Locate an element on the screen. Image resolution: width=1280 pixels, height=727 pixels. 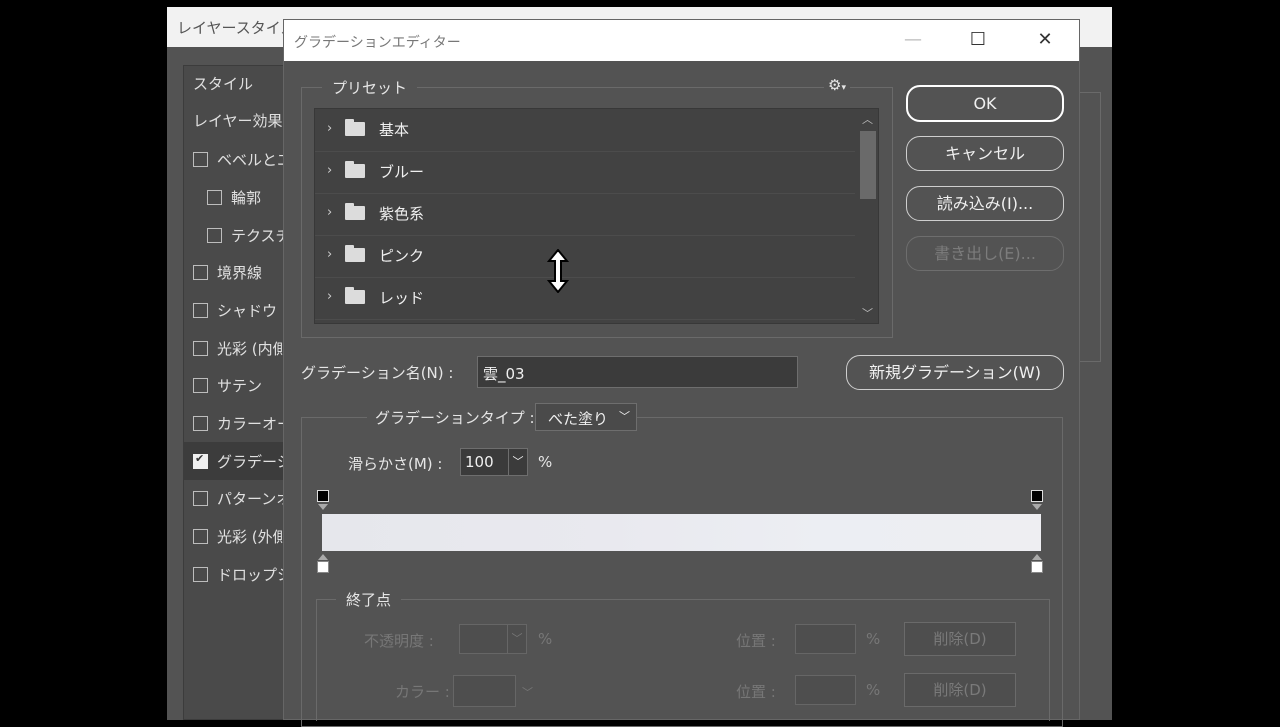
gradient-name-label: グラデーション名(N) : is located at coordinates (377, 373).